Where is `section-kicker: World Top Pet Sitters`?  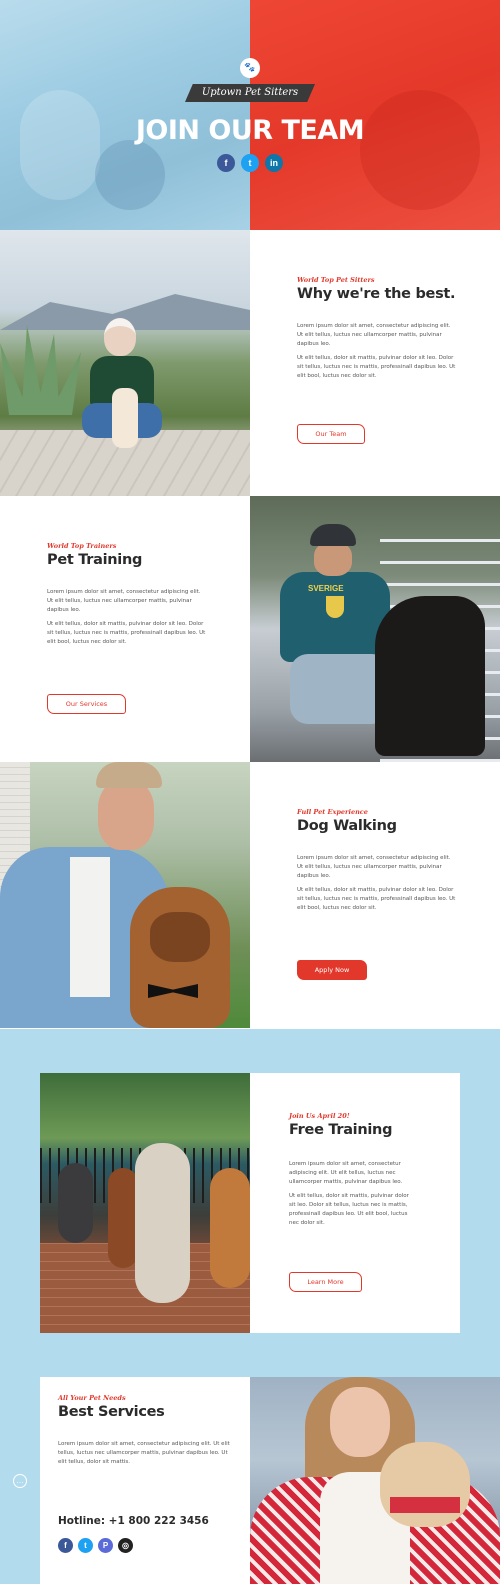
section-kicker: World Top Pet Sitters is located at coordinates (336, 280).